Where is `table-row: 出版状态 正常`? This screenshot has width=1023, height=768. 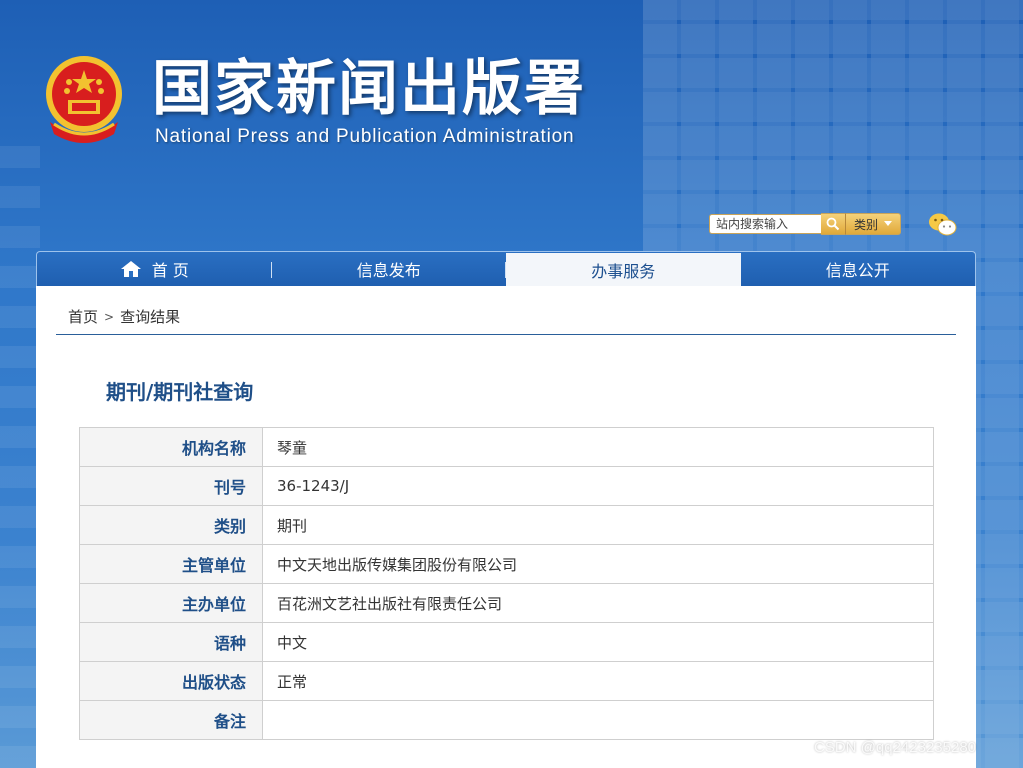
table-row: 出版状态 正常 is located at coordinates (506, 681).